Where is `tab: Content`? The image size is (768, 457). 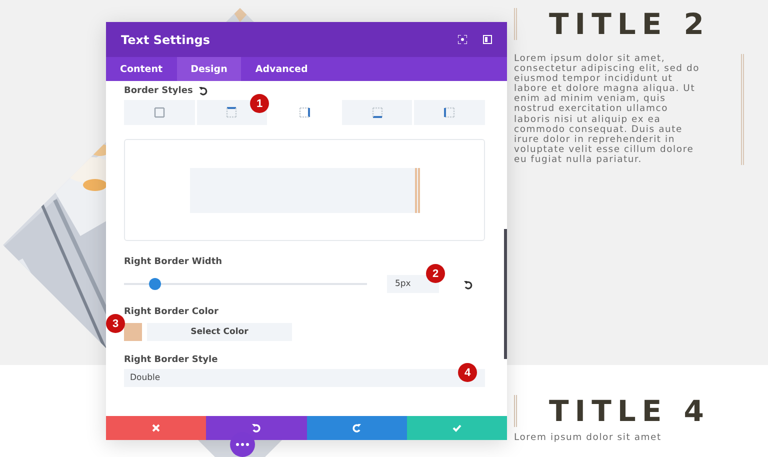 tab: Content is located at coordinates (141, 69).